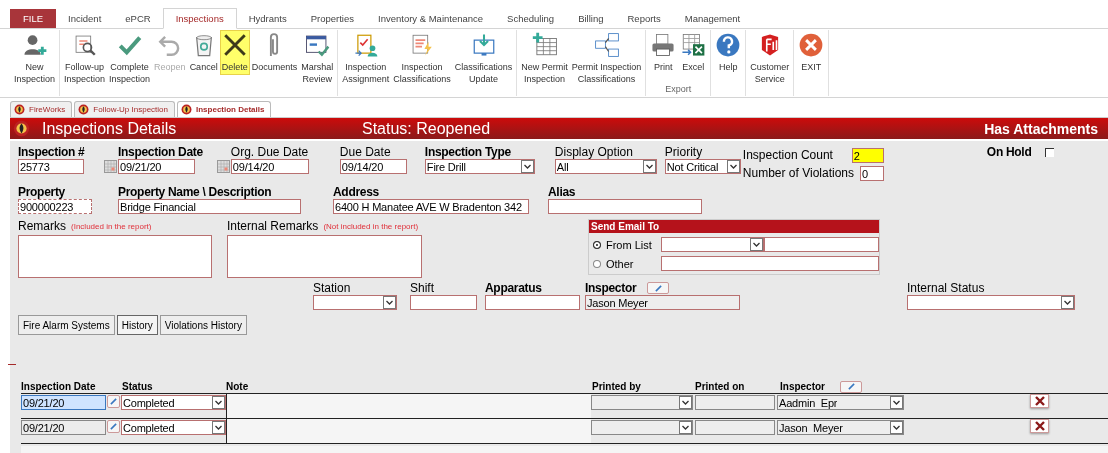  I want to click on ribbon-button: Marshal Review, so click(317, 58).